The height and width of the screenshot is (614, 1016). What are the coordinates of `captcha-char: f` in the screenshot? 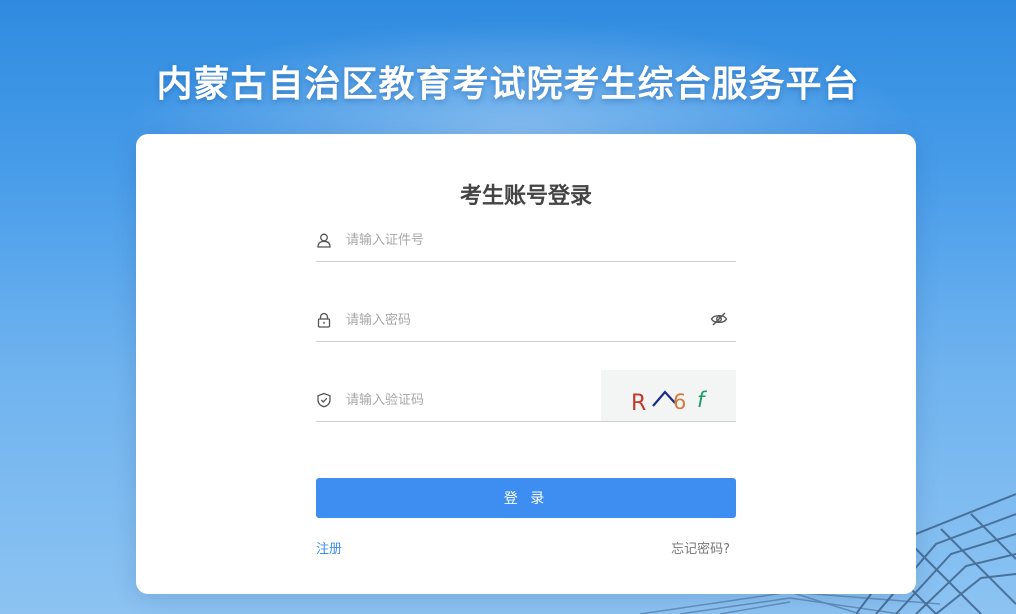 It's located at (702, 400).